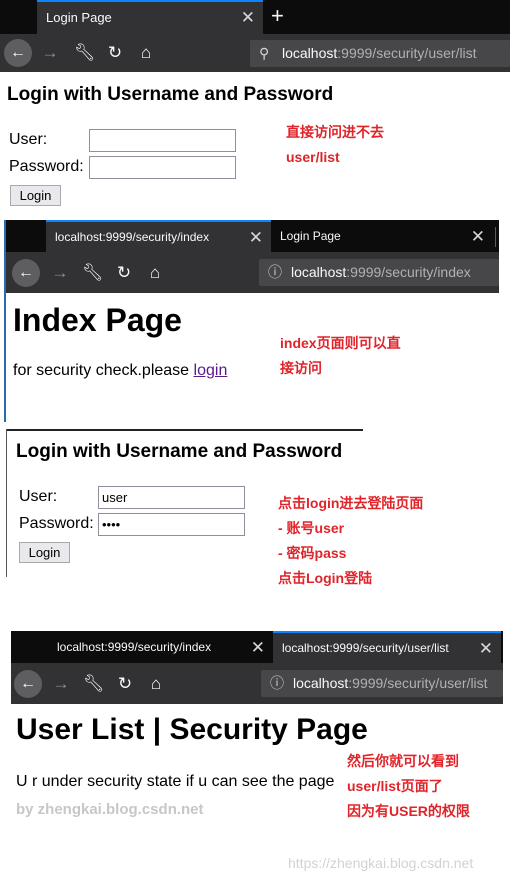  What do you see at coordinates (335, 132) in the screenshot?
I see `note-line: 直接访问进不去` at bounding box center [335, 132].